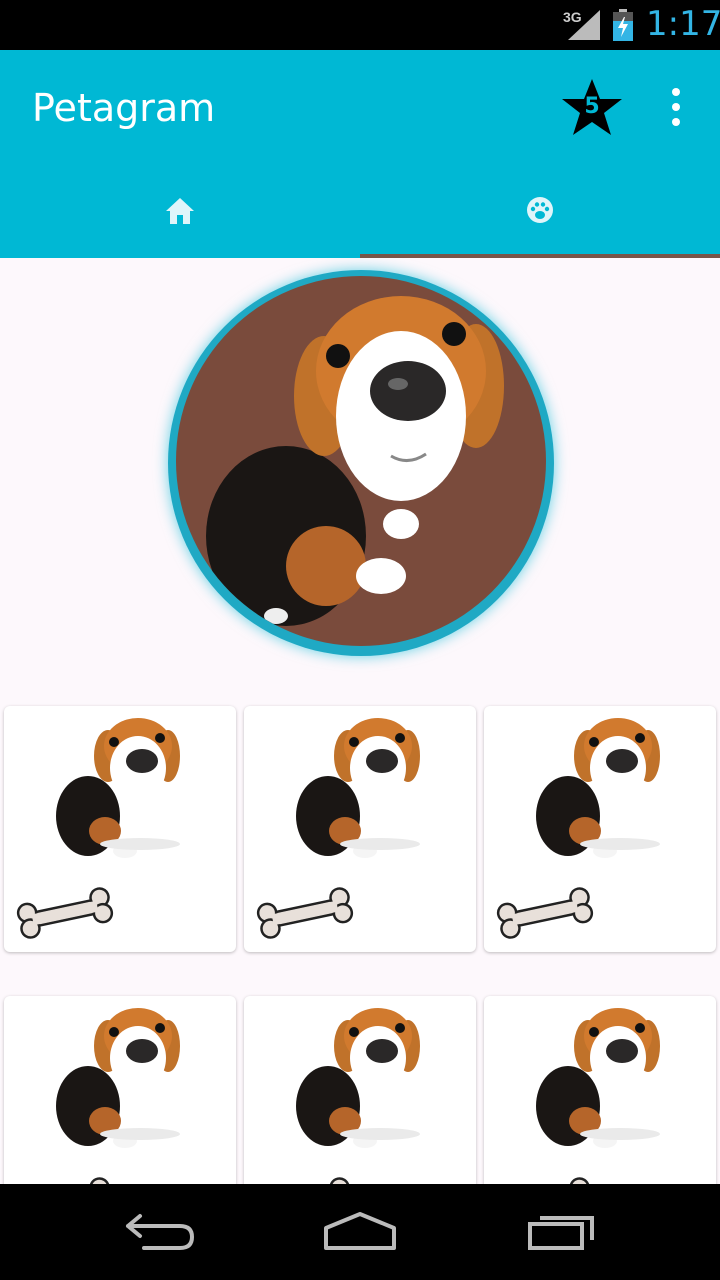 Image resolution: width=720 pixels, height=1280 pixels. What do you see at coordinates (360, 25) in the screenshot?
I see `status-bar: 3G 1:17` at bounding box center [360, 25].